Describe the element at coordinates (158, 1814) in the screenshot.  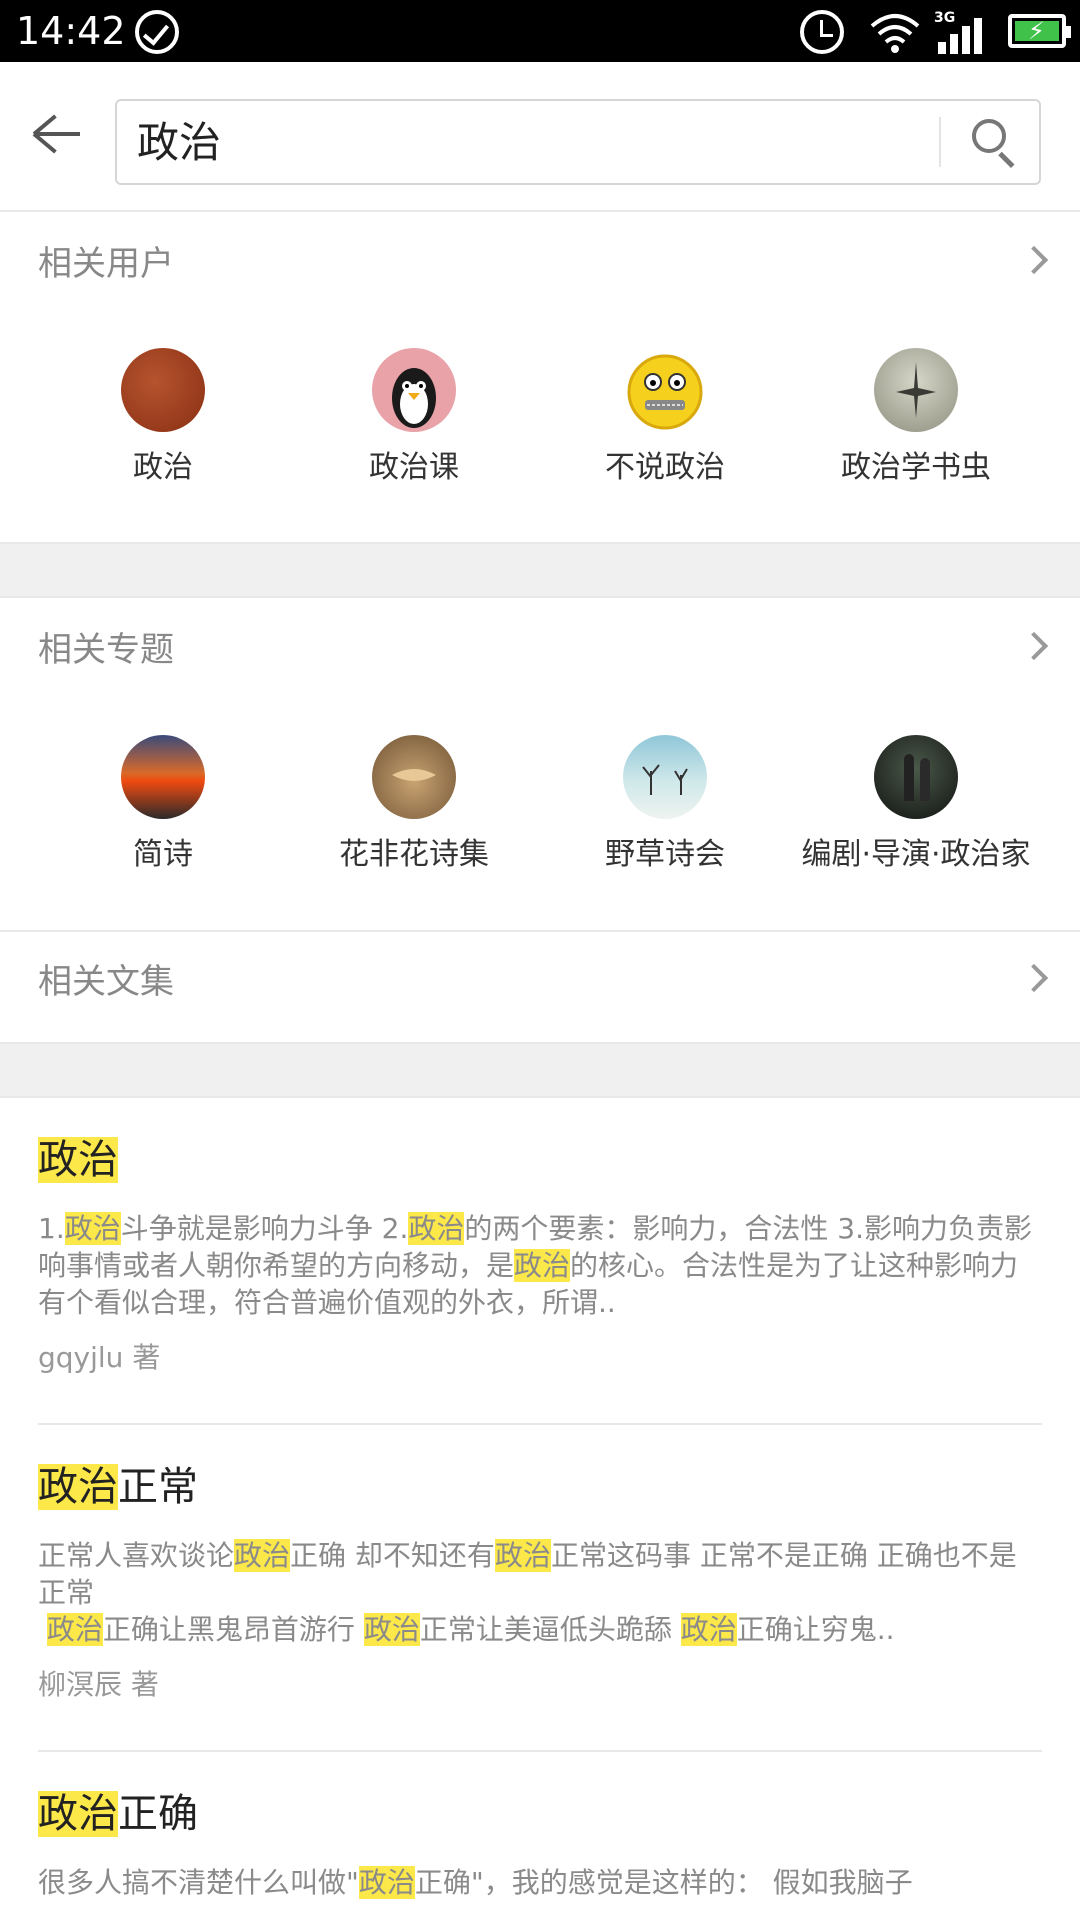
I see `text-fragment: 正确` at that location.